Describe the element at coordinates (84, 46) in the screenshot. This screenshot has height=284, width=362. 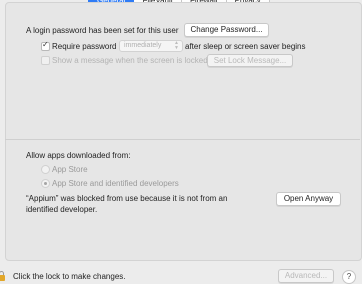
I see `require-password-label: Require password` at that location.